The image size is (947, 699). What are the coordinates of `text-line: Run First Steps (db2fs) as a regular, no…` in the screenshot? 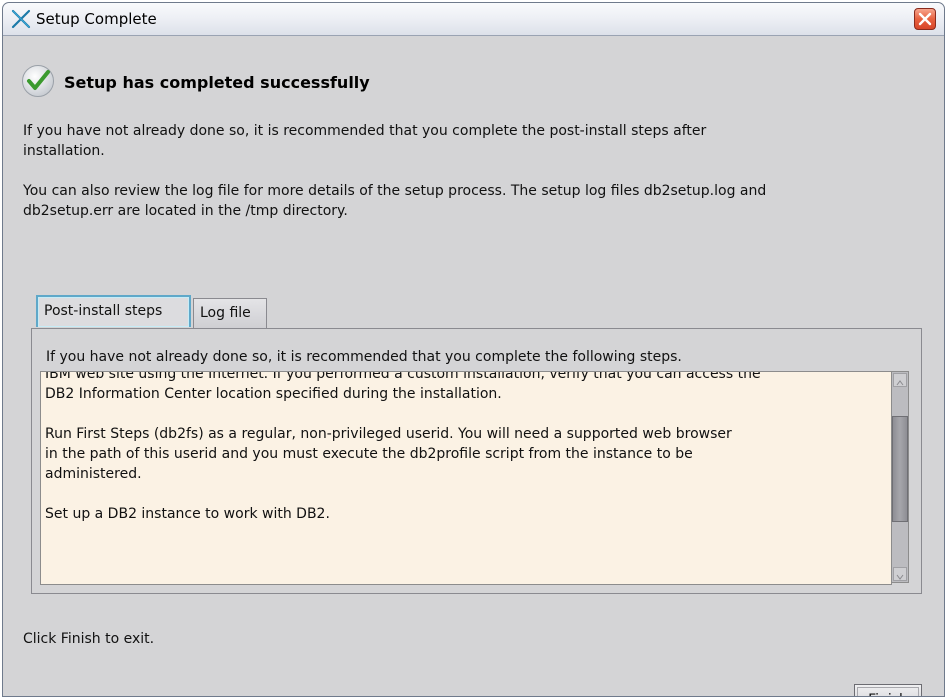 It's located at (388, 434).